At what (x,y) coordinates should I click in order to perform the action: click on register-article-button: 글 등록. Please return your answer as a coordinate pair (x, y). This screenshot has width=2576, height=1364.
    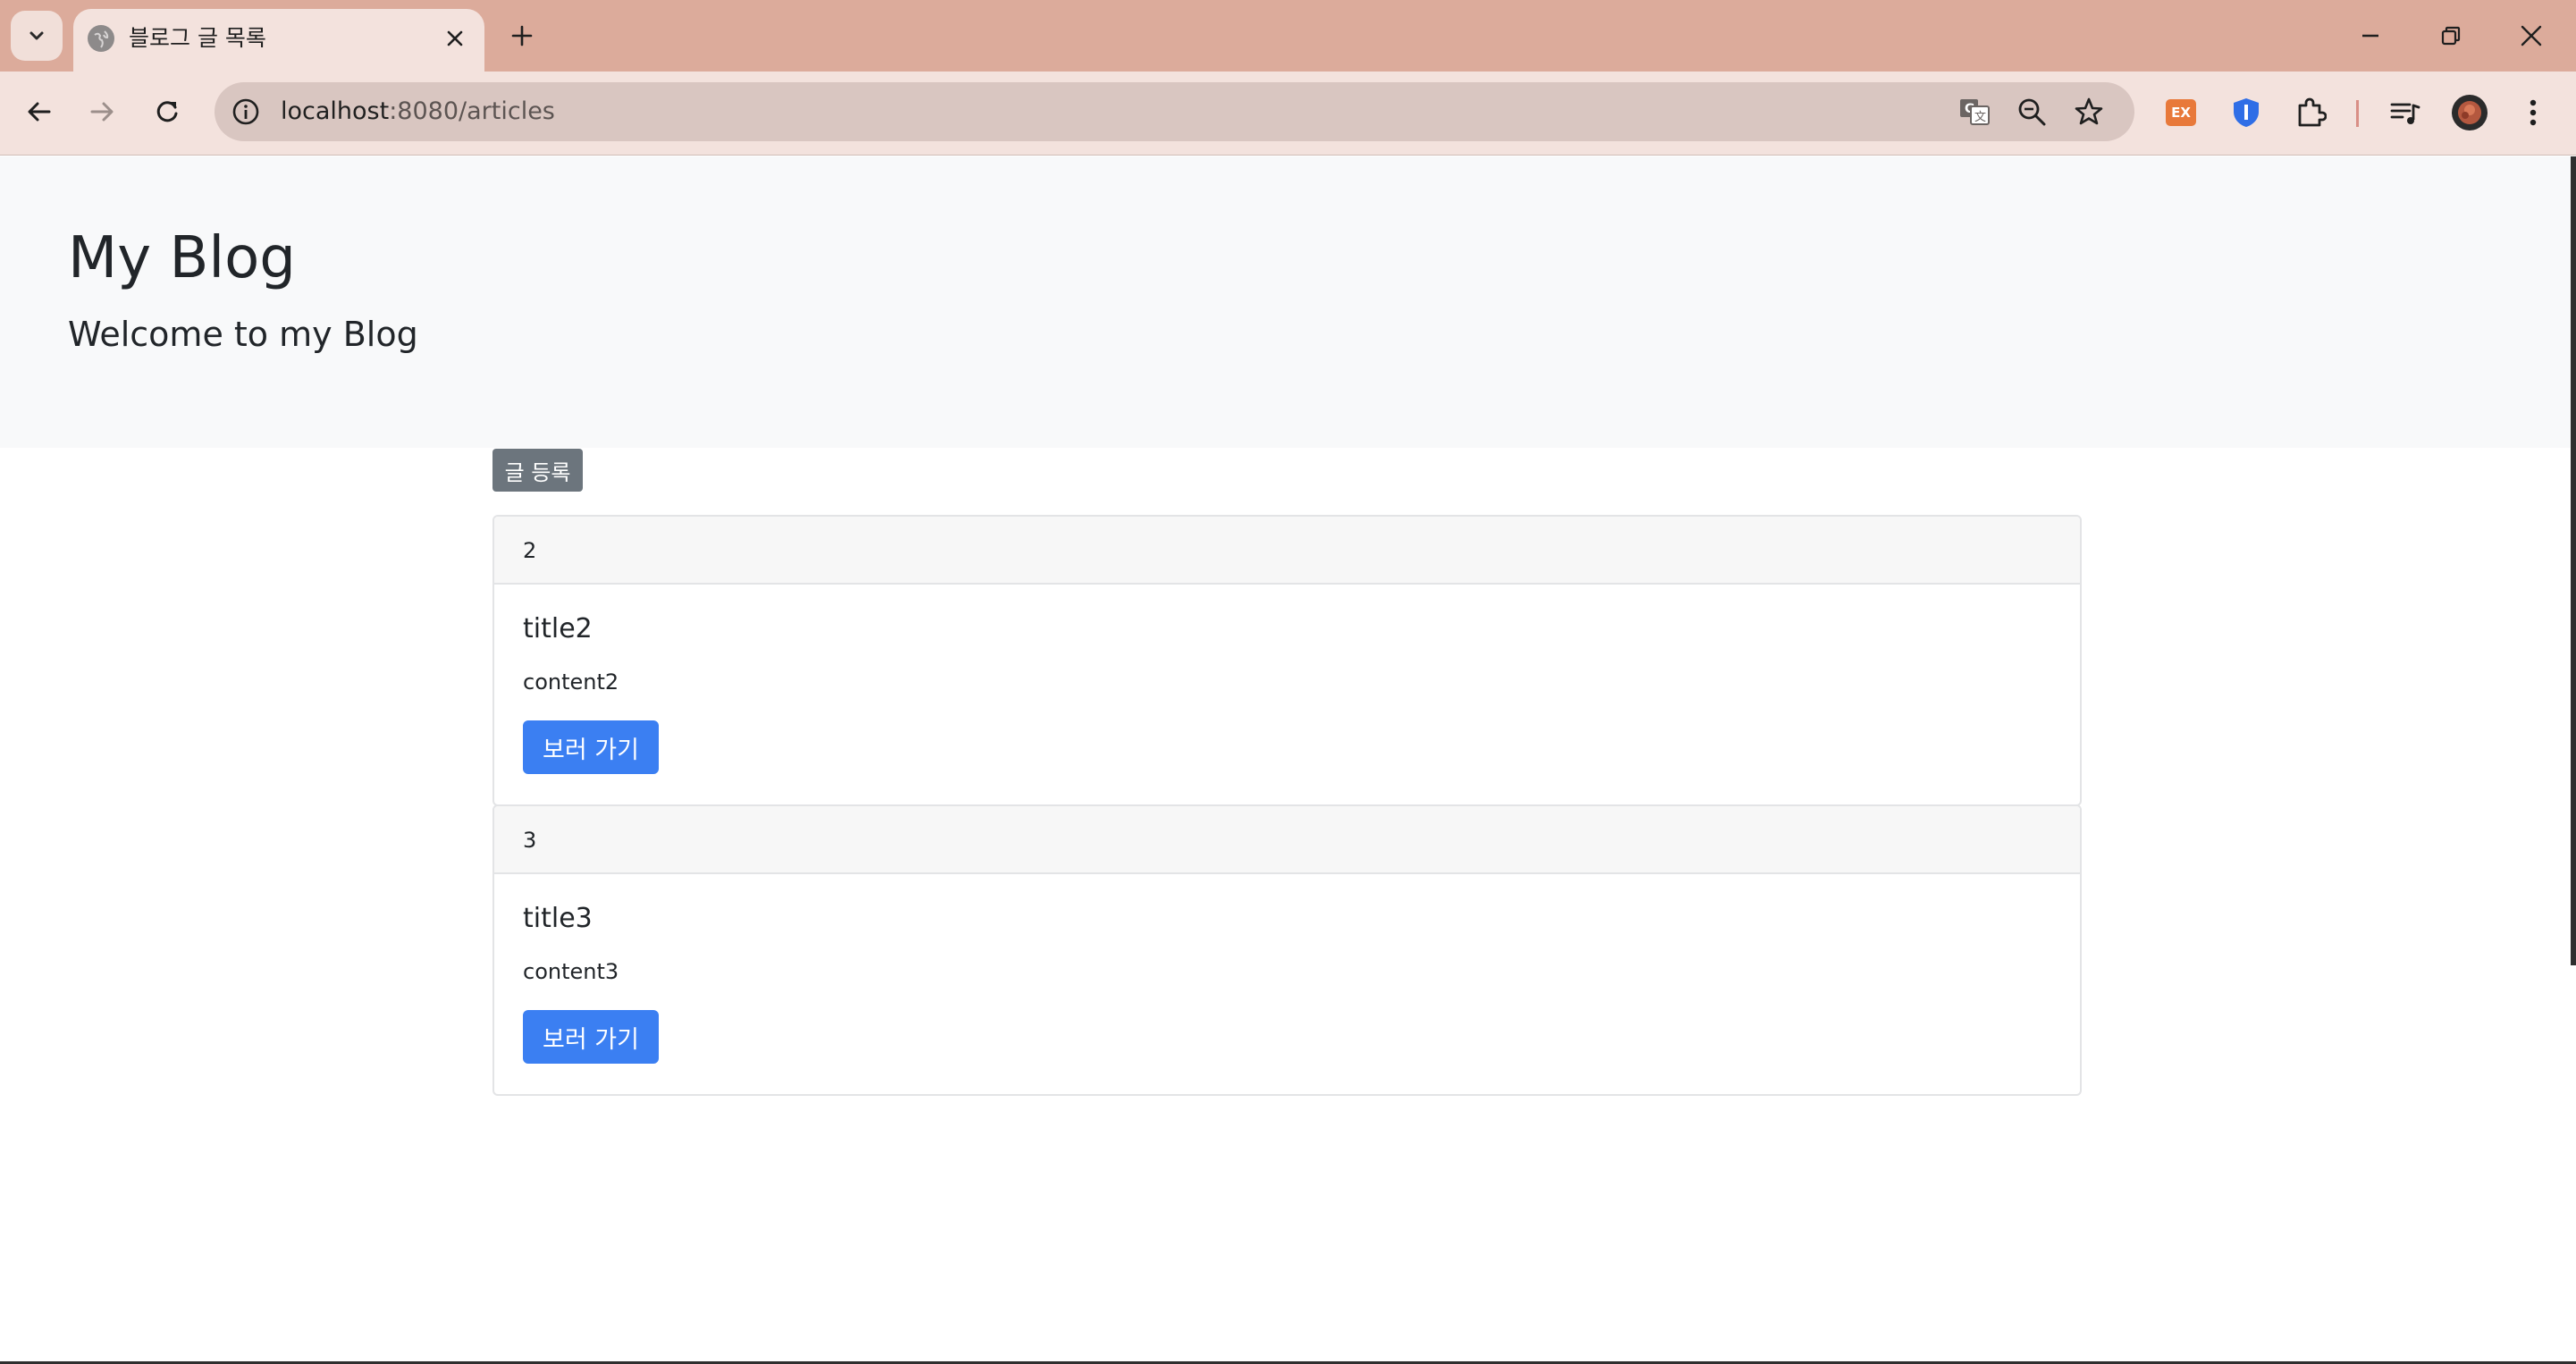
    Looking at the image, I should click on (538, 470).